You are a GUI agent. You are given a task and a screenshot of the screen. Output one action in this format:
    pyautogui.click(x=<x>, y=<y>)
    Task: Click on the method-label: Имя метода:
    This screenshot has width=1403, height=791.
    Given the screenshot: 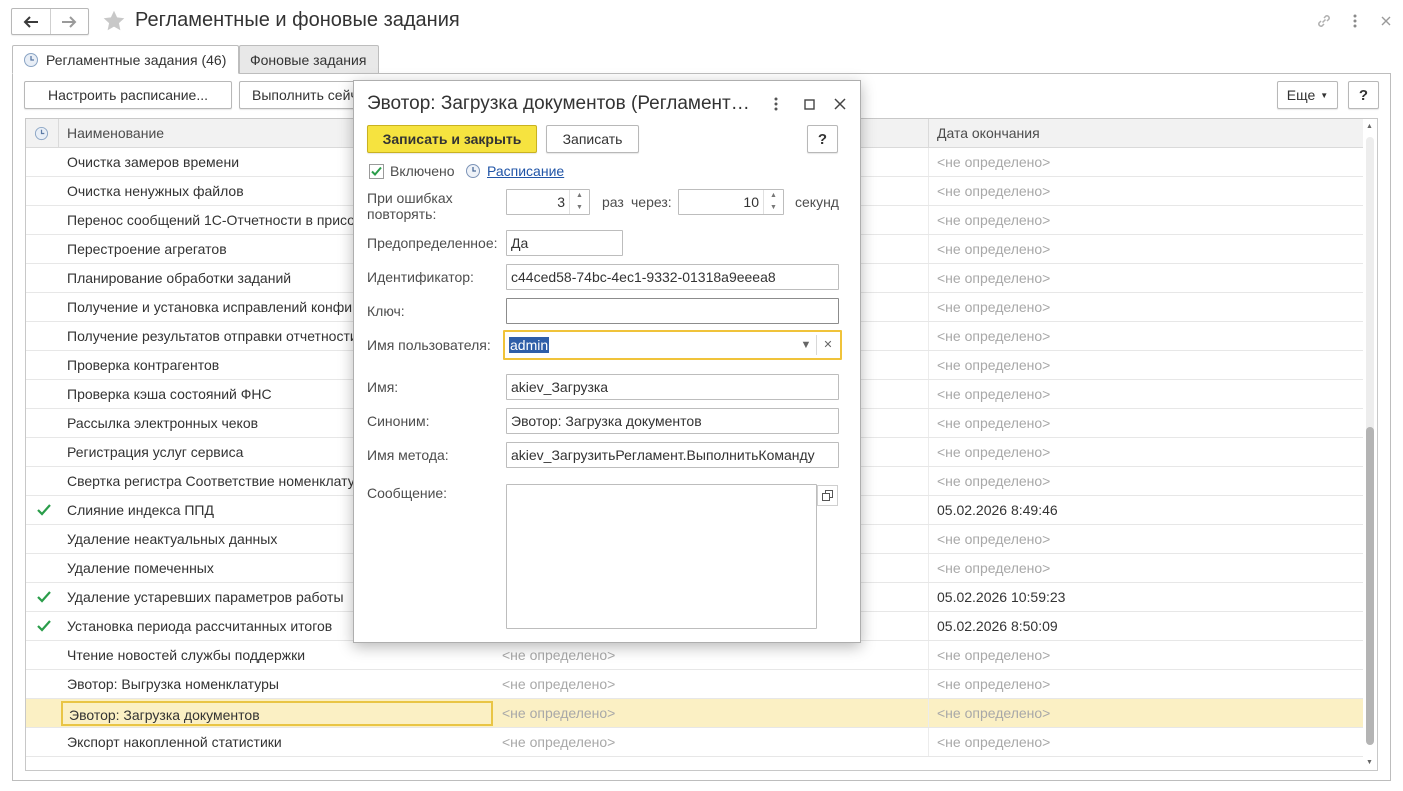 What is the action you would take?
    pyautogui.click(x=408, y=455)
    